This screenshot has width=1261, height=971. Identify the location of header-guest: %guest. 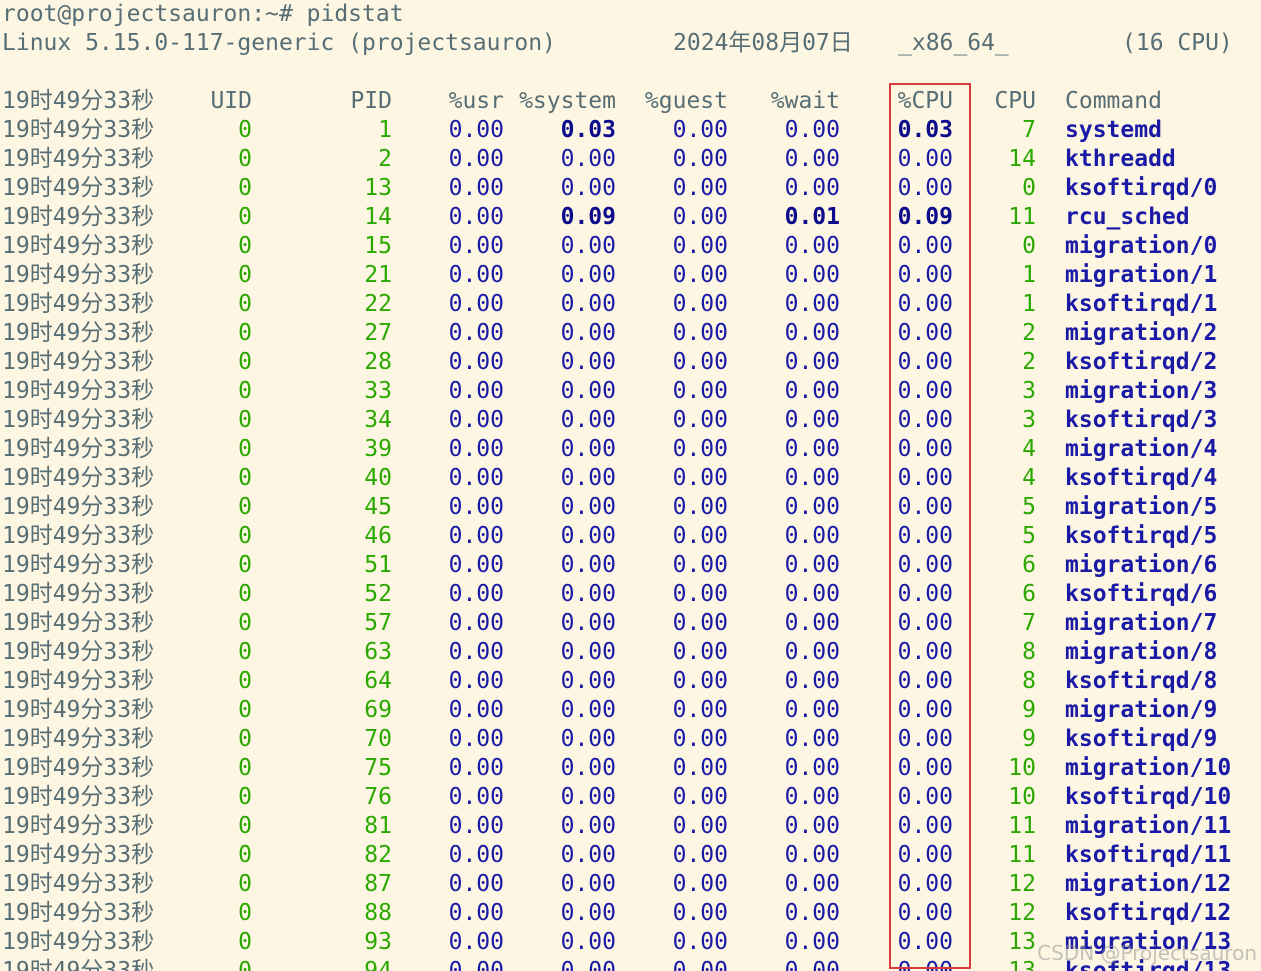
(686, 101).